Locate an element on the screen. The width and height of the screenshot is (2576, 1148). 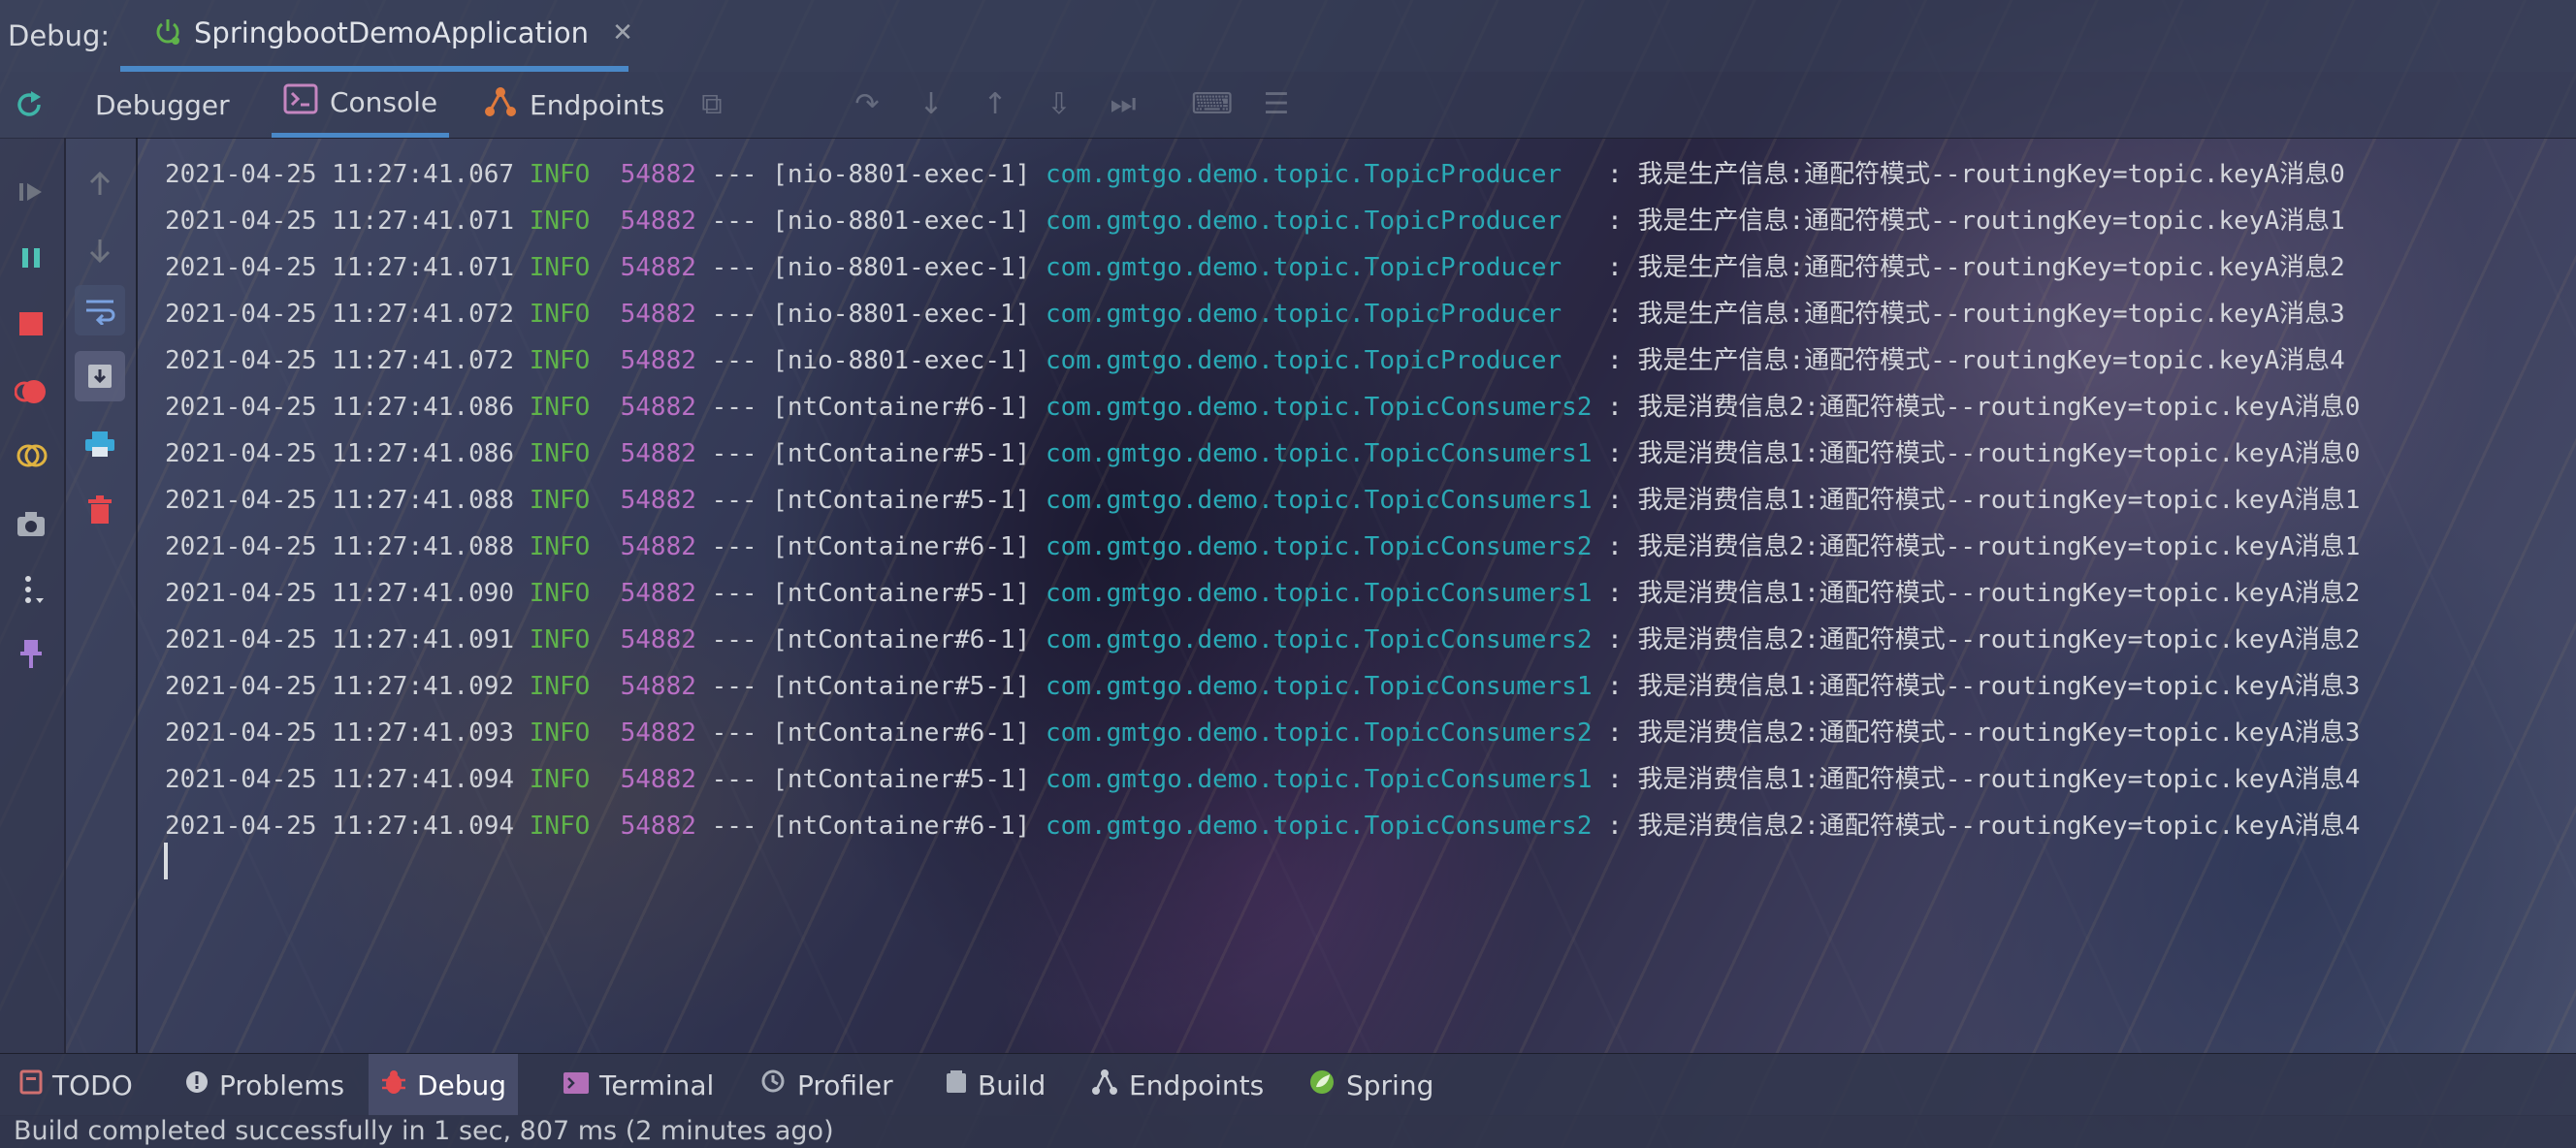
tool-debug: Debug is located at coordinates (444, 1085).